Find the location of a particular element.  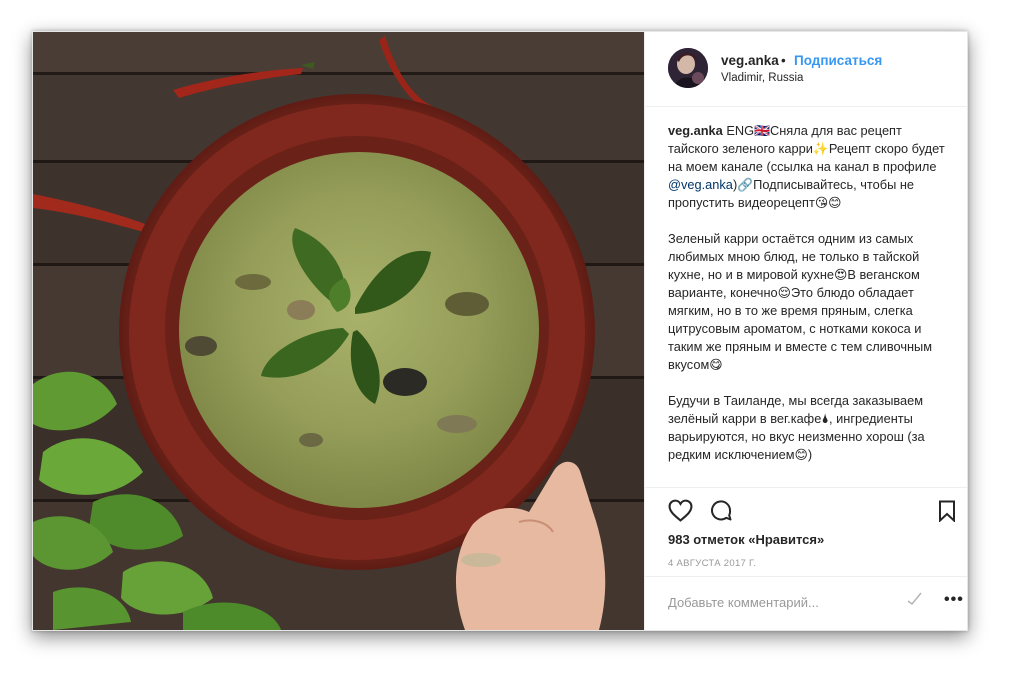

comment-bubble-icon is located at coordinates (721, 513).